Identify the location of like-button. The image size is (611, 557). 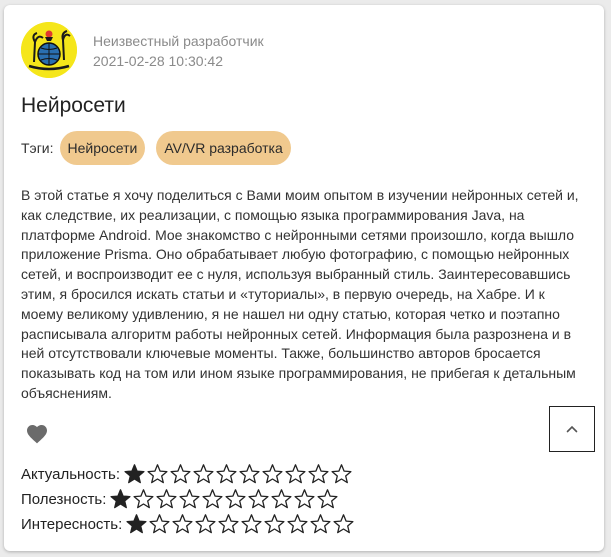
(37, 434).